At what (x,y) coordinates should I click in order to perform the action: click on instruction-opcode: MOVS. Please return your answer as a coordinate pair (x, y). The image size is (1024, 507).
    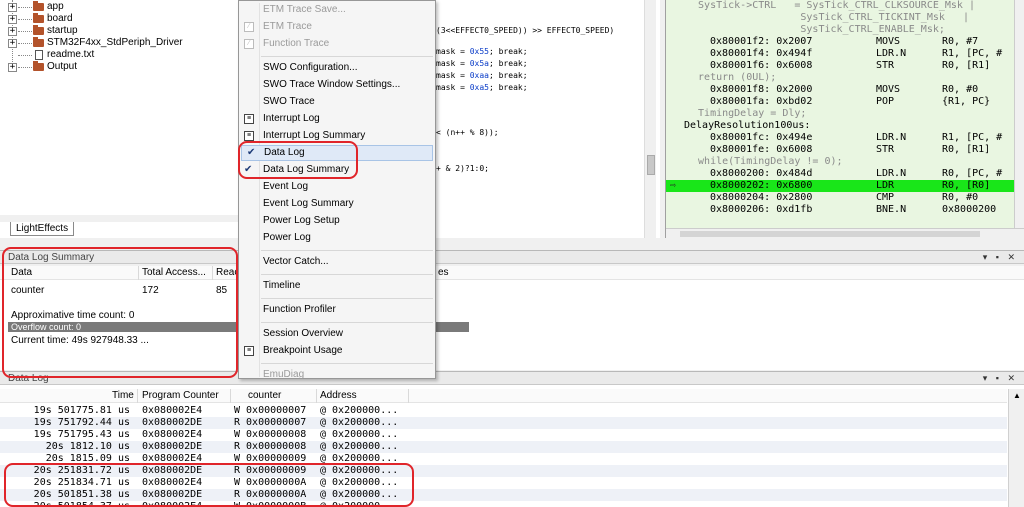
    Looking at the image, I should click on (888, 41).